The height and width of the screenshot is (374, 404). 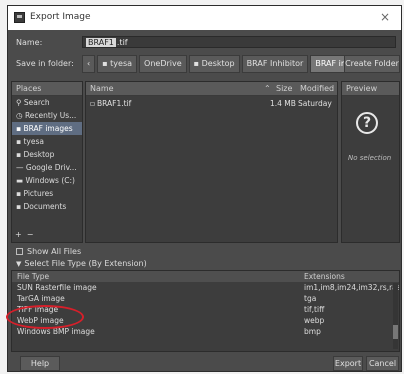 I want to click on file-type-row: Windows BMP image bmp, so click(x=205, y=331).